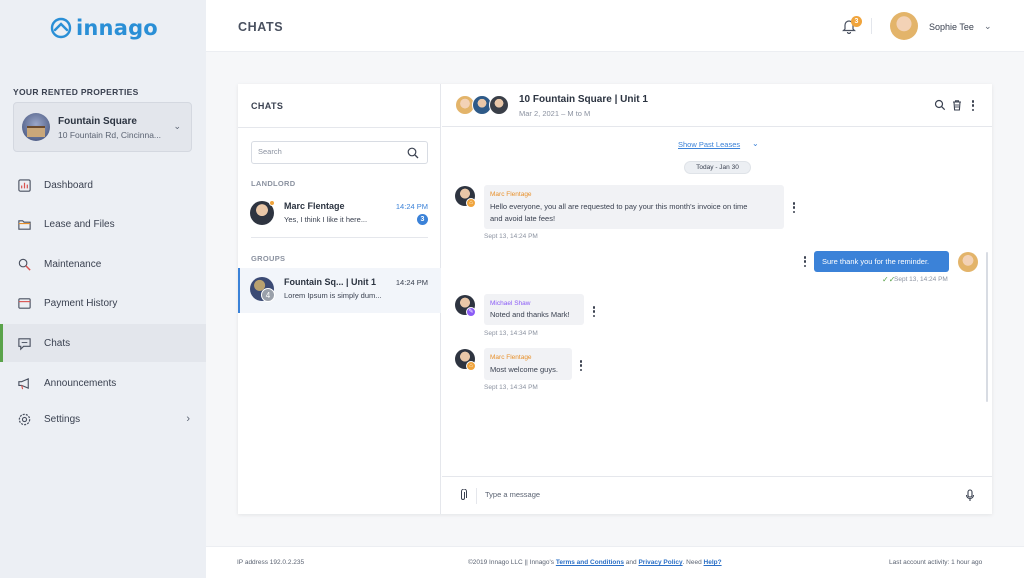 This screenshot has width=1024, height=578. What do you see at coordinates (103, 264) in the screenshot?
I see `sidebar-item-maintenance: Maintenance` at bounding box center [103, 264].